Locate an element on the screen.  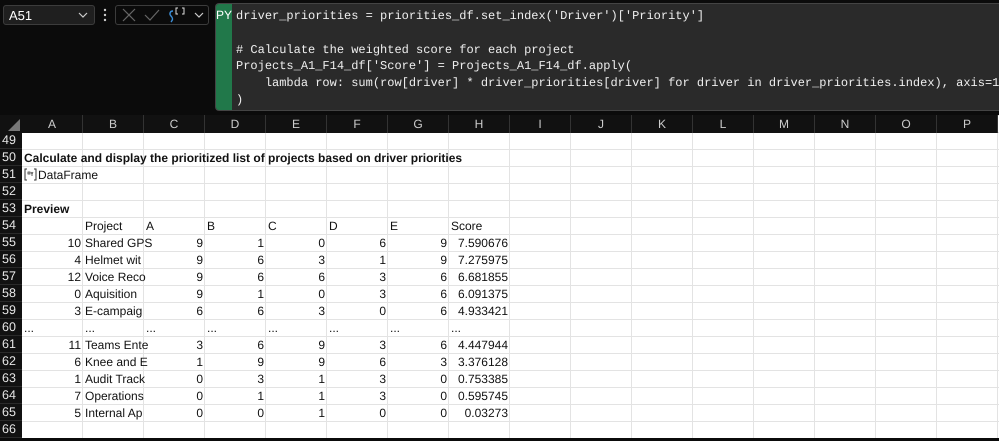
cancel-icon is located at coordinates (129, 15).